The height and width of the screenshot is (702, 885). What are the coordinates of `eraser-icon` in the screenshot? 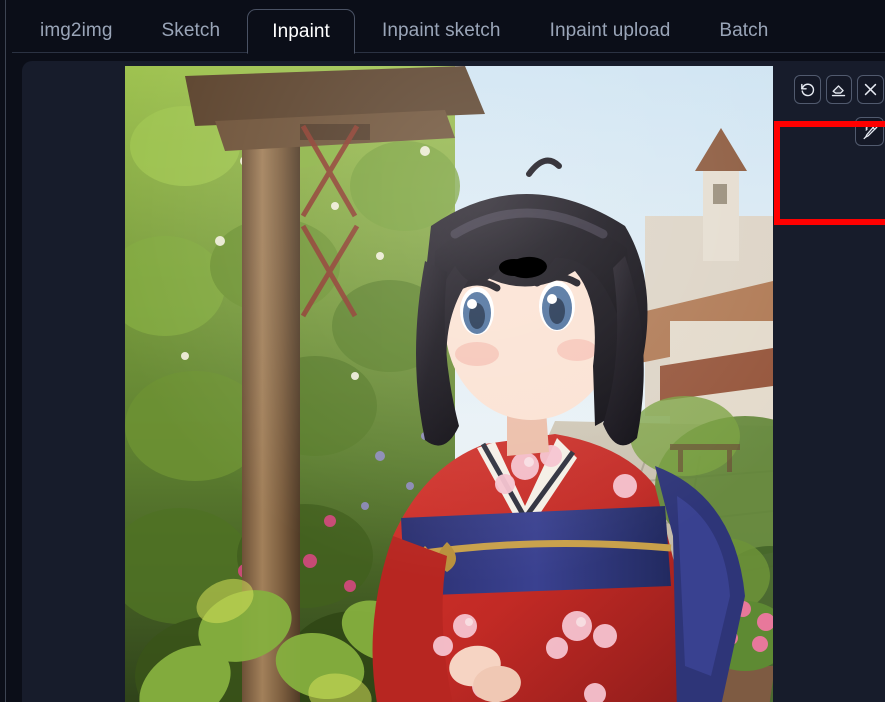 It's located at (838, 89).